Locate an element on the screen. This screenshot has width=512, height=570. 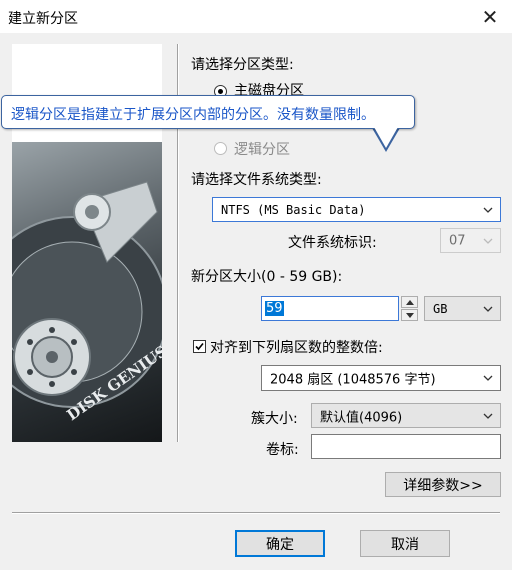
cluster-size-label: 簇大小: is located at coordinates (274, 419).